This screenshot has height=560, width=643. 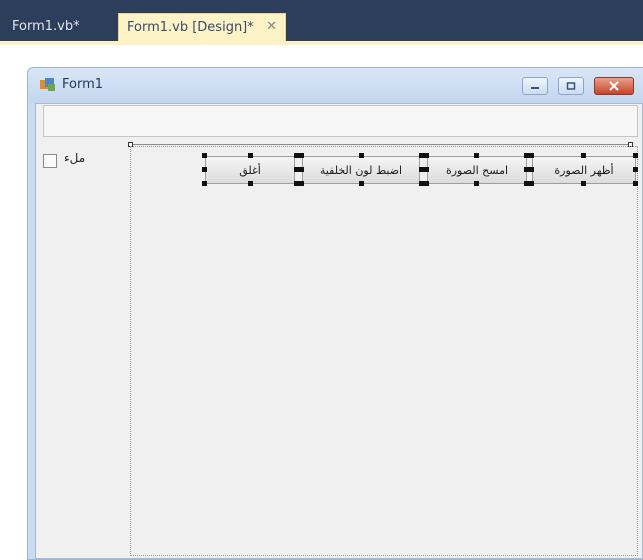 I want to click on left-panel: ملء, so click(x=83, y=351).